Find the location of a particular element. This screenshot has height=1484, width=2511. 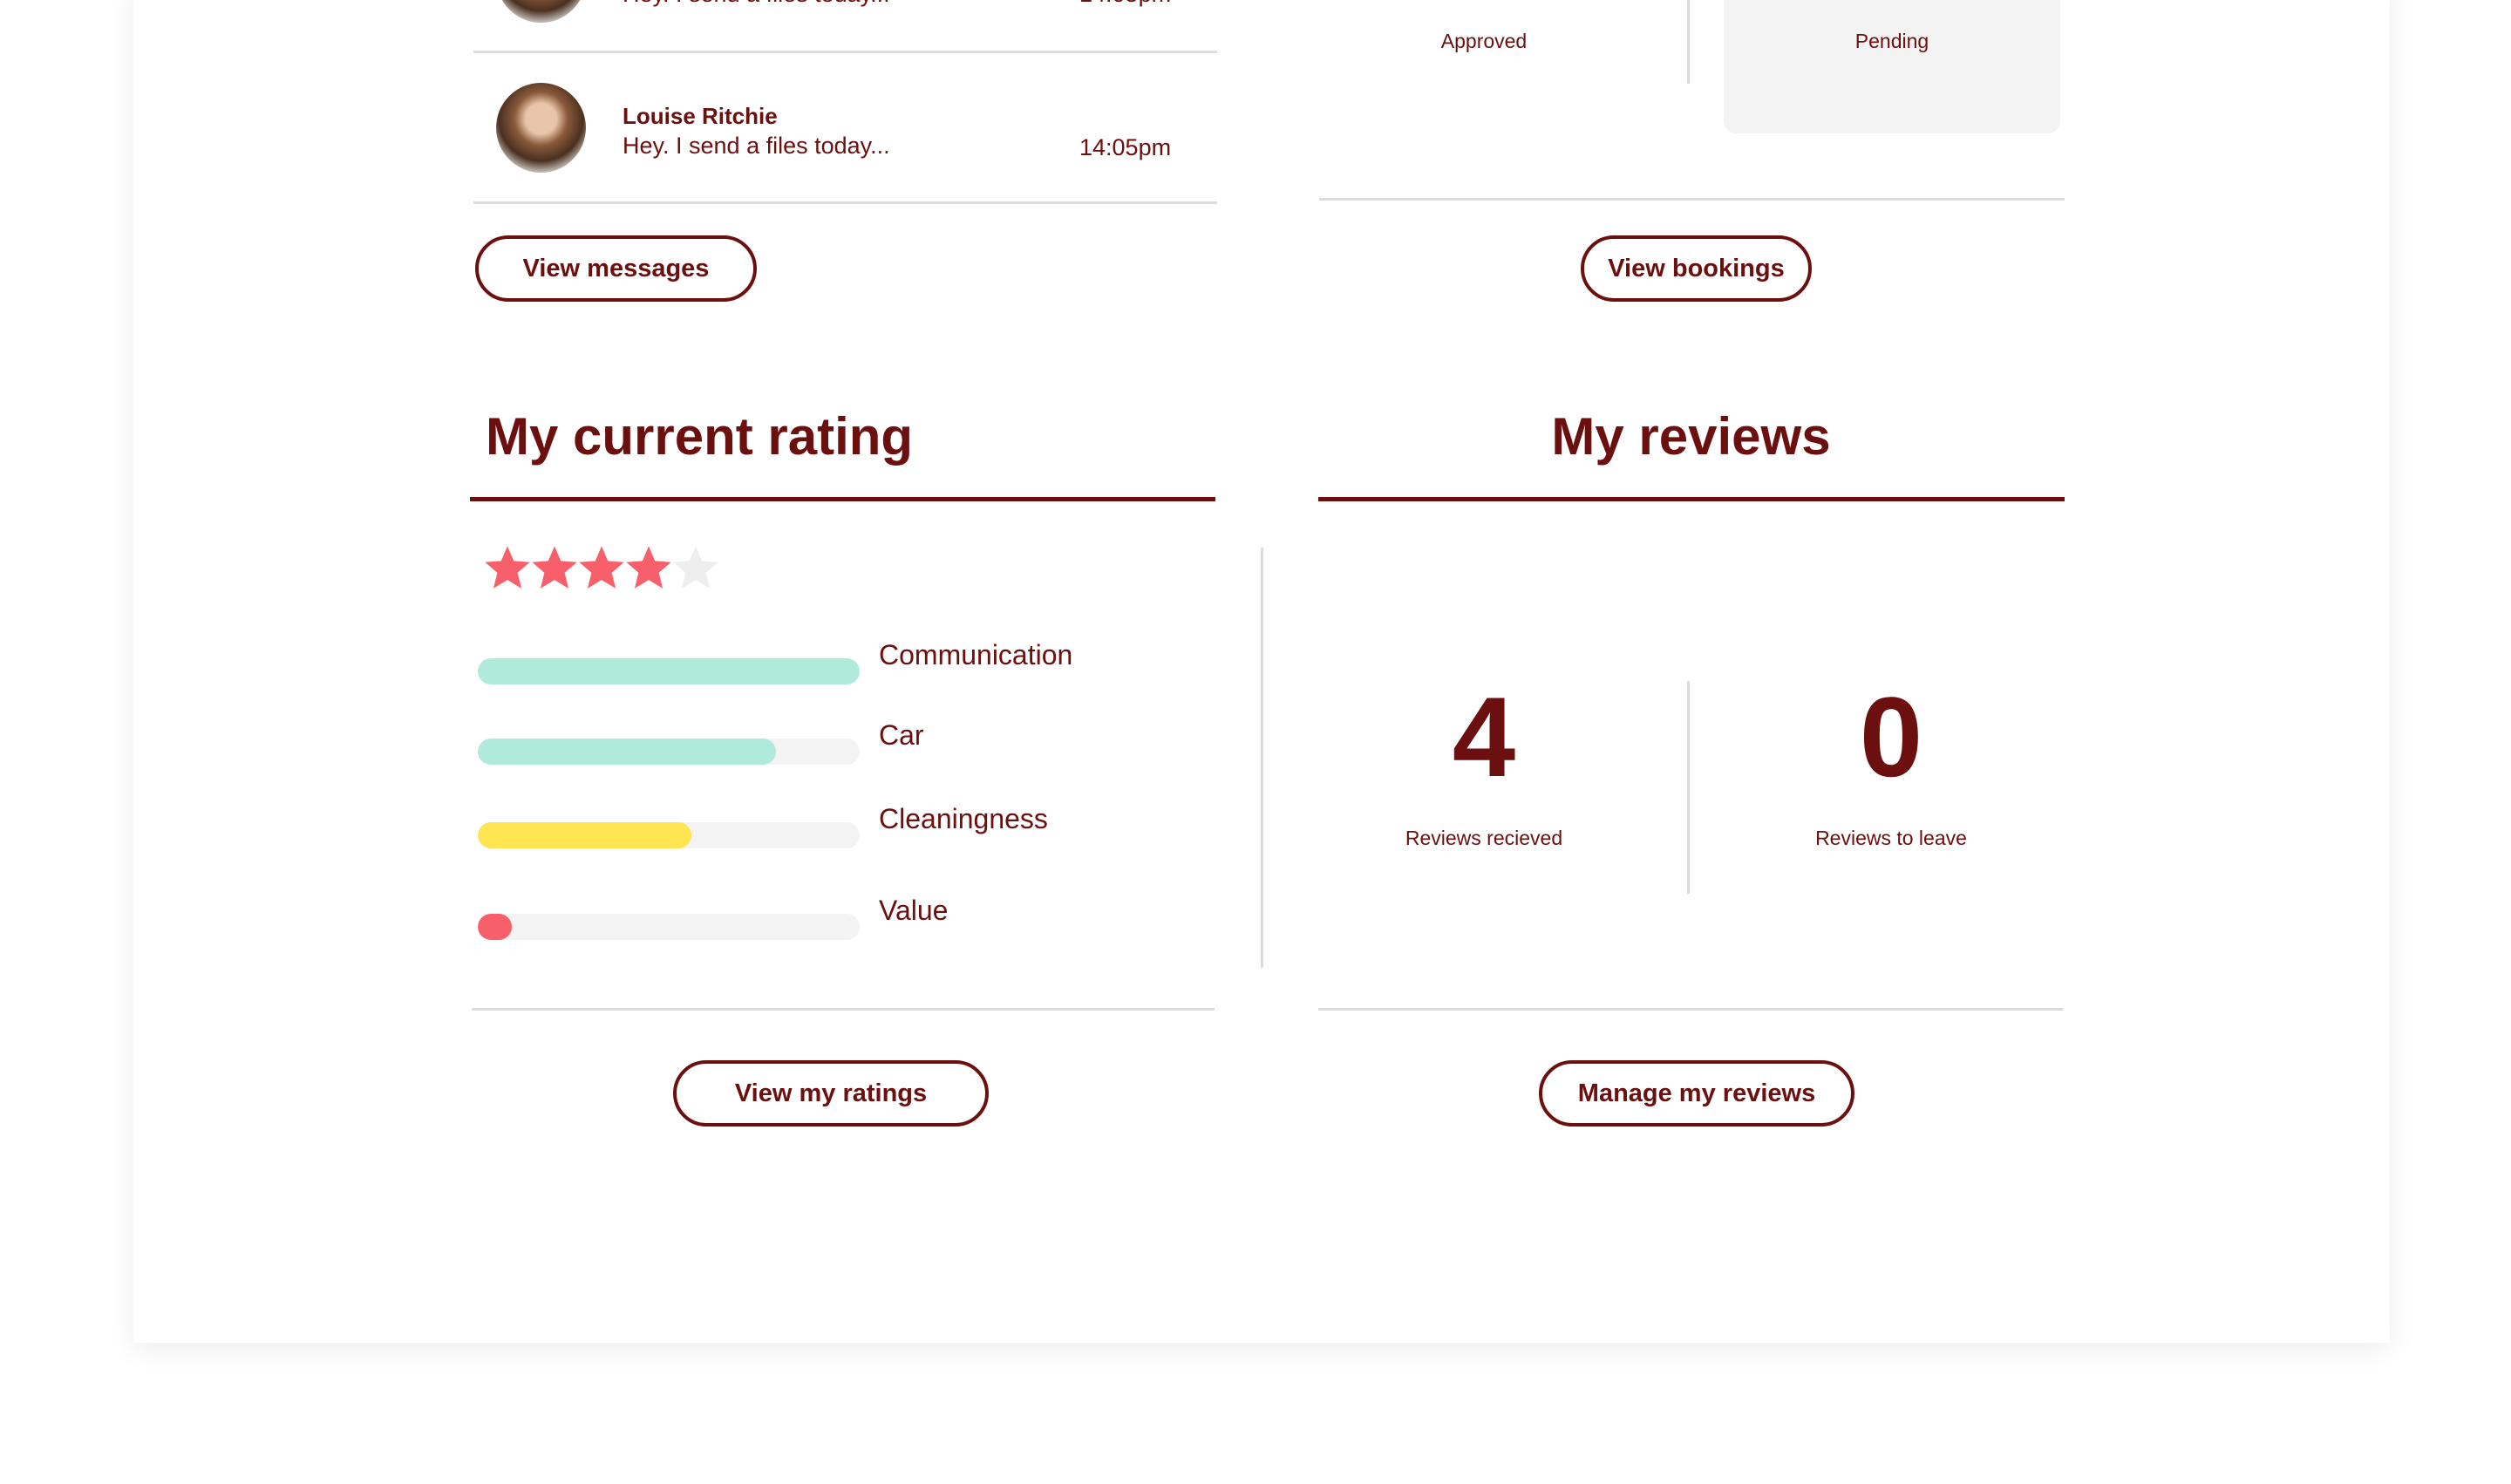

pending-tab: Pending is located at coordinates (1892, 66).